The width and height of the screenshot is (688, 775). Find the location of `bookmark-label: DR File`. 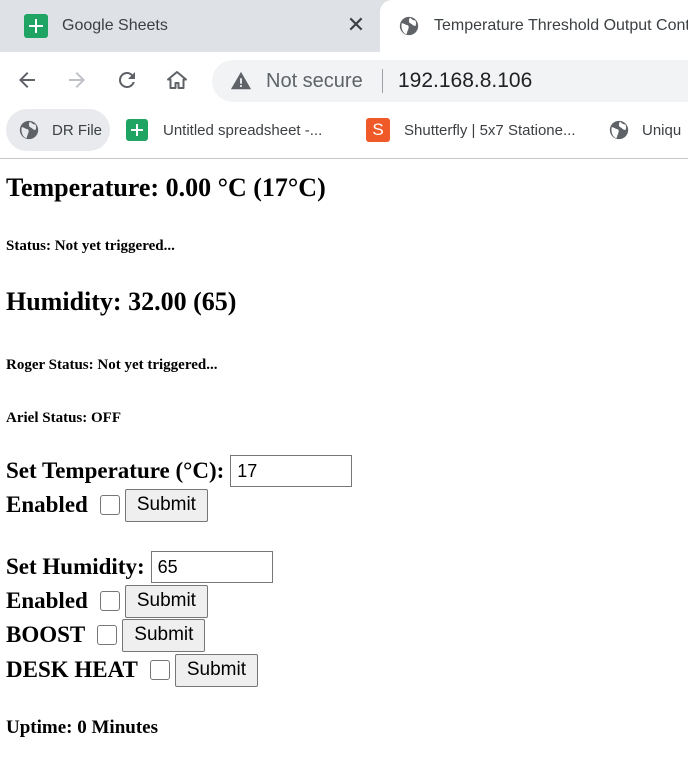

bookmark-label: DR File is located at coordinates (77, 130).